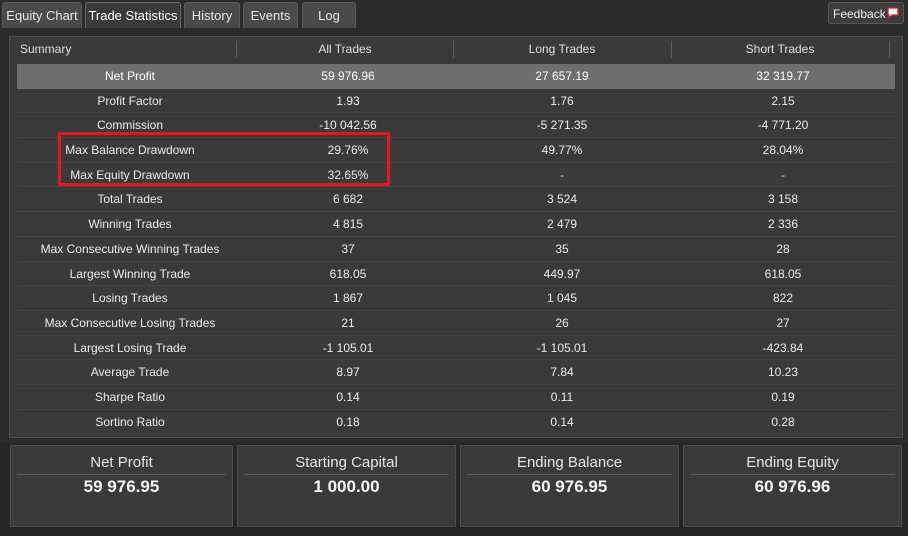 The height and width of the screenshot is (536, 908). Describe the element at coordinates (783, 347) in the screenshot. I see `row-short-trades: -423.84` at that location.